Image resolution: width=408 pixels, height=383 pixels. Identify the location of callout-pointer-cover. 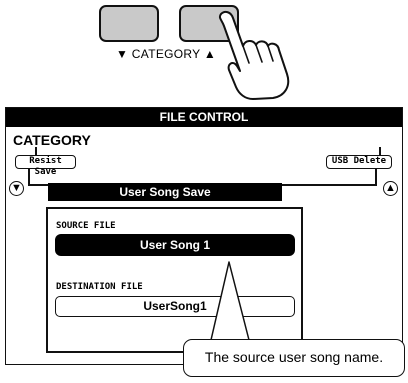
(230, 341).